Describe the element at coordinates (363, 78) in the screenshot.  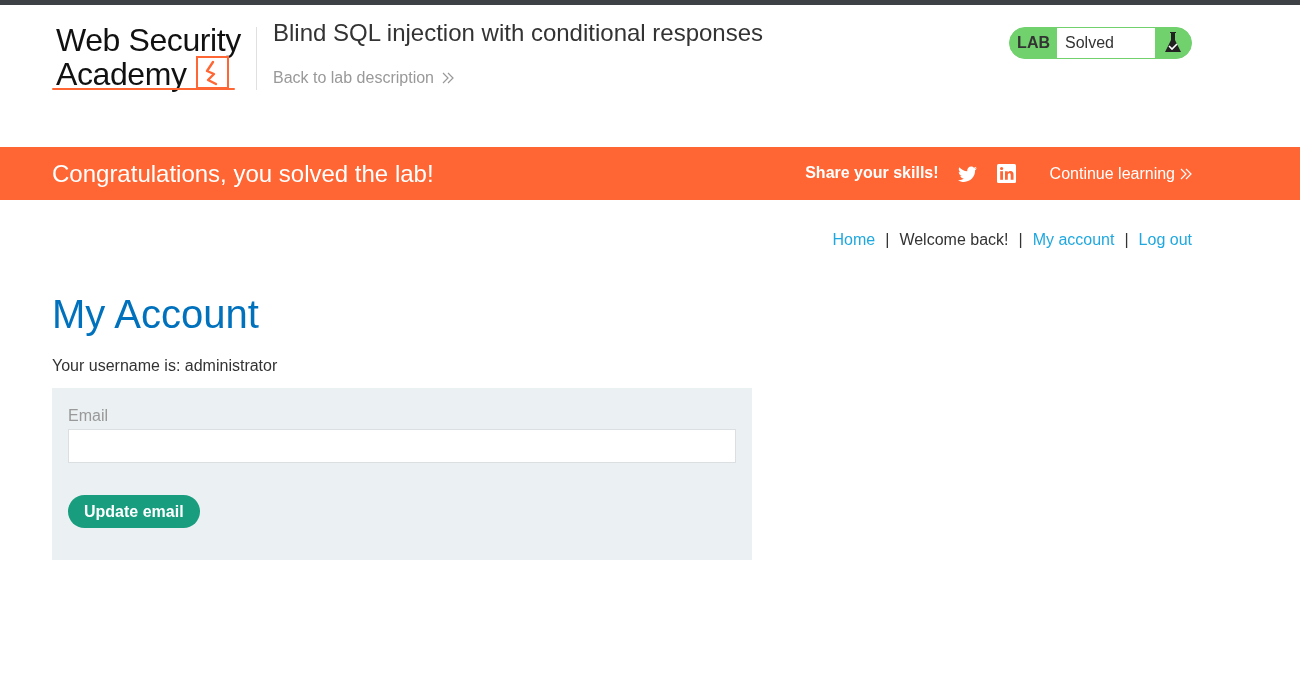
I see `back-link: Back to lab description` at that location.